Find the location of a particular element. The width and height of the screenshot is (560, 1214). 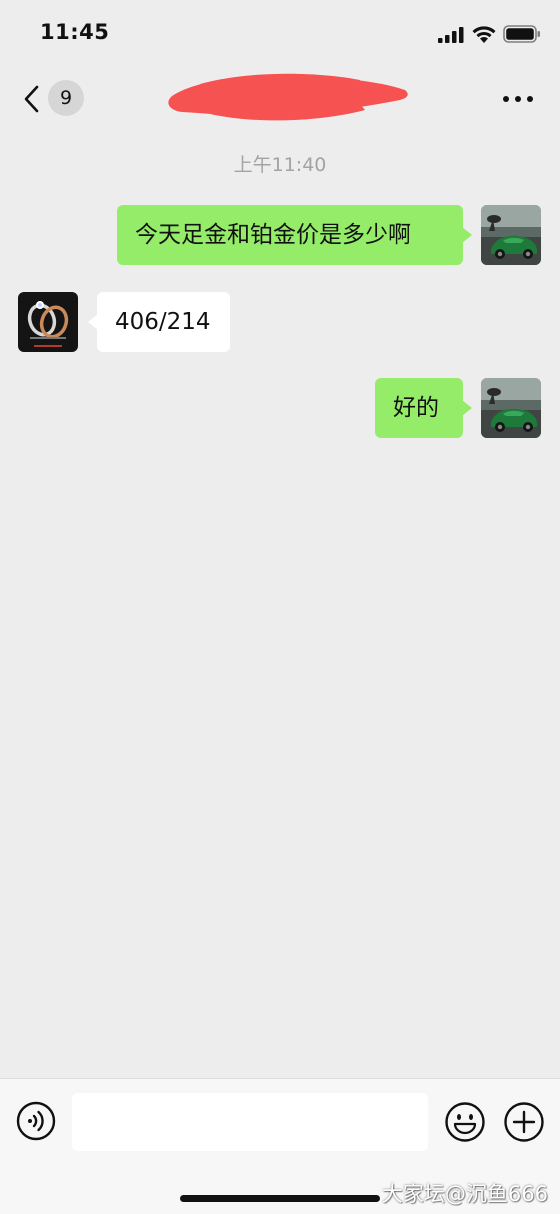

unread-count-badge: 9 is located at coordinates (66, 98).